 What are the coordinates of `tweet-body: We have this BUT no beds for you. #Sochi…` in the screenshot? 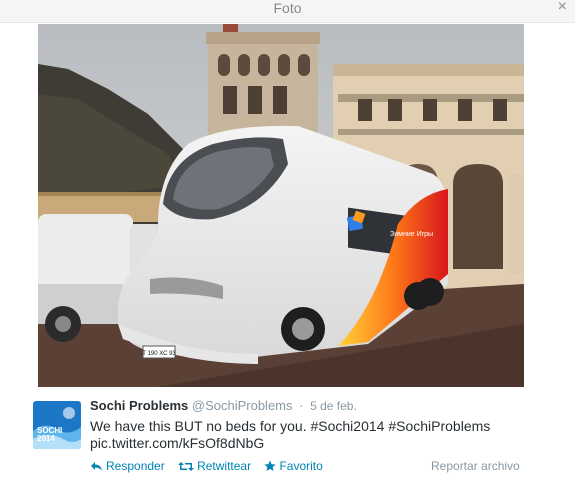 It's located at (290, 426).